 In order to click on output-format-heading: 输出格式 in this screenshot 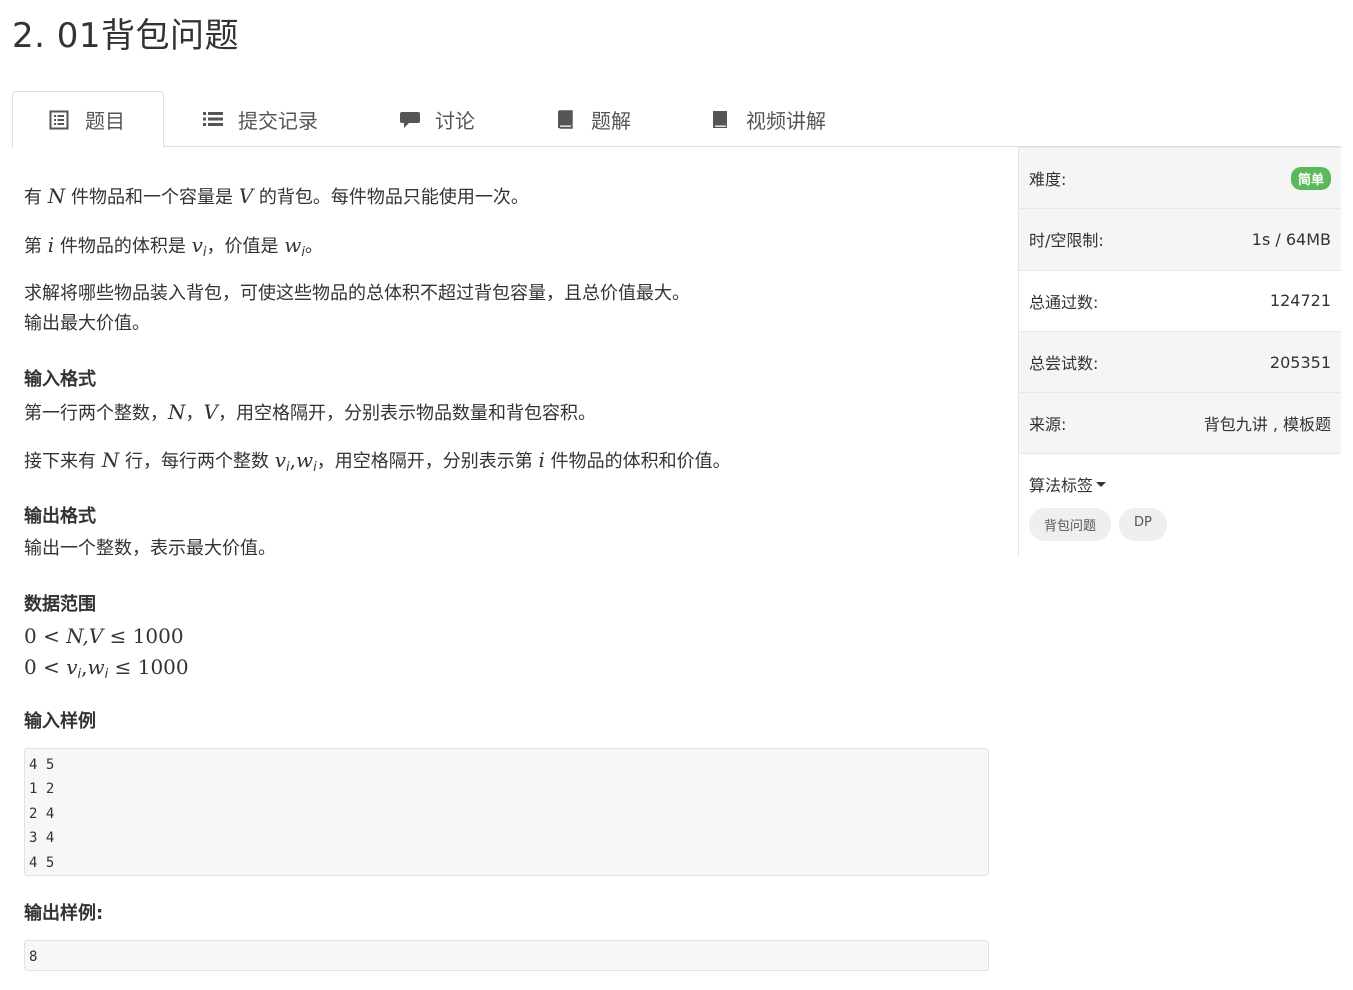, I will do `click(60, 516)`.